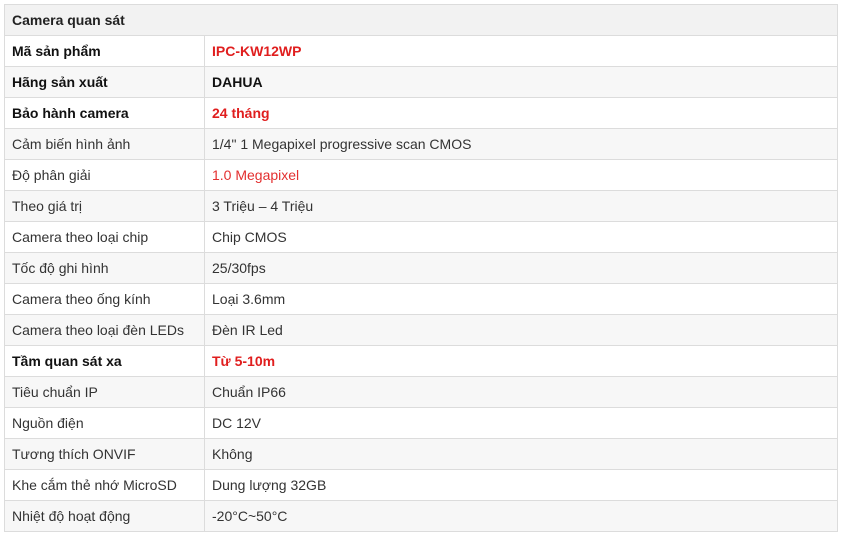 Image resolution: width=842 pixels, height=537 pixels. I want to click on row-label: Độ phân giải, so click(104, 175).